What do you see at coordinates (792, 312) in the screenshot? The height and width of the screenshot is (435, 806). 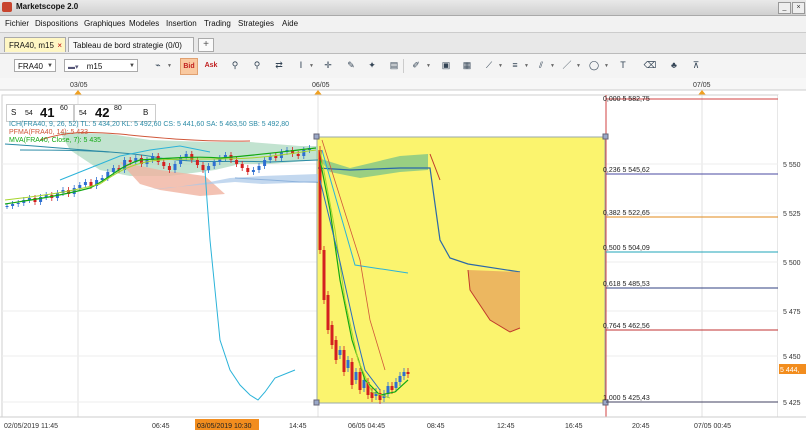 I see `price-axis-label: 5 475` at bounding box center [792, 312].